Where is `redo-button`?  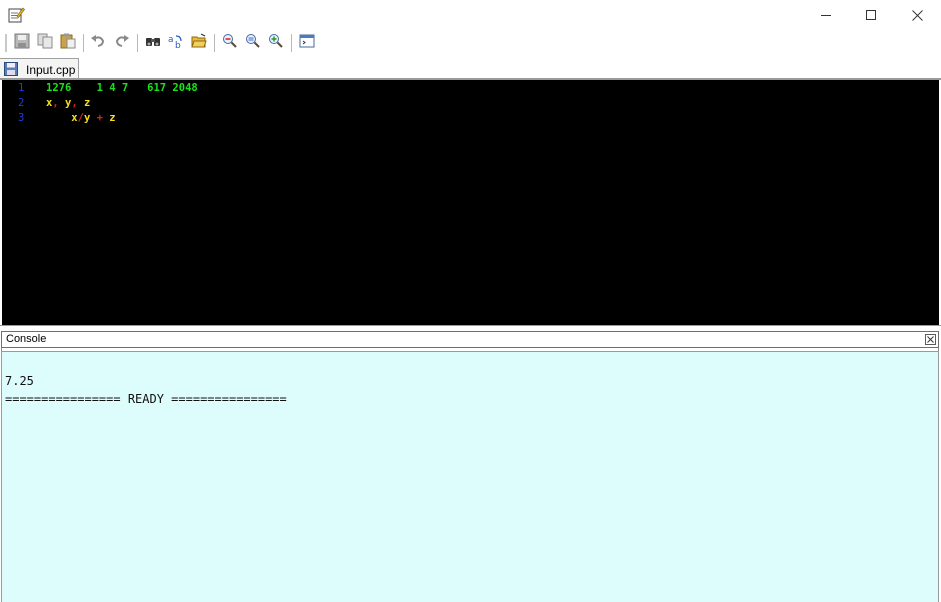 redo-button is located at coordinates (122, 43).